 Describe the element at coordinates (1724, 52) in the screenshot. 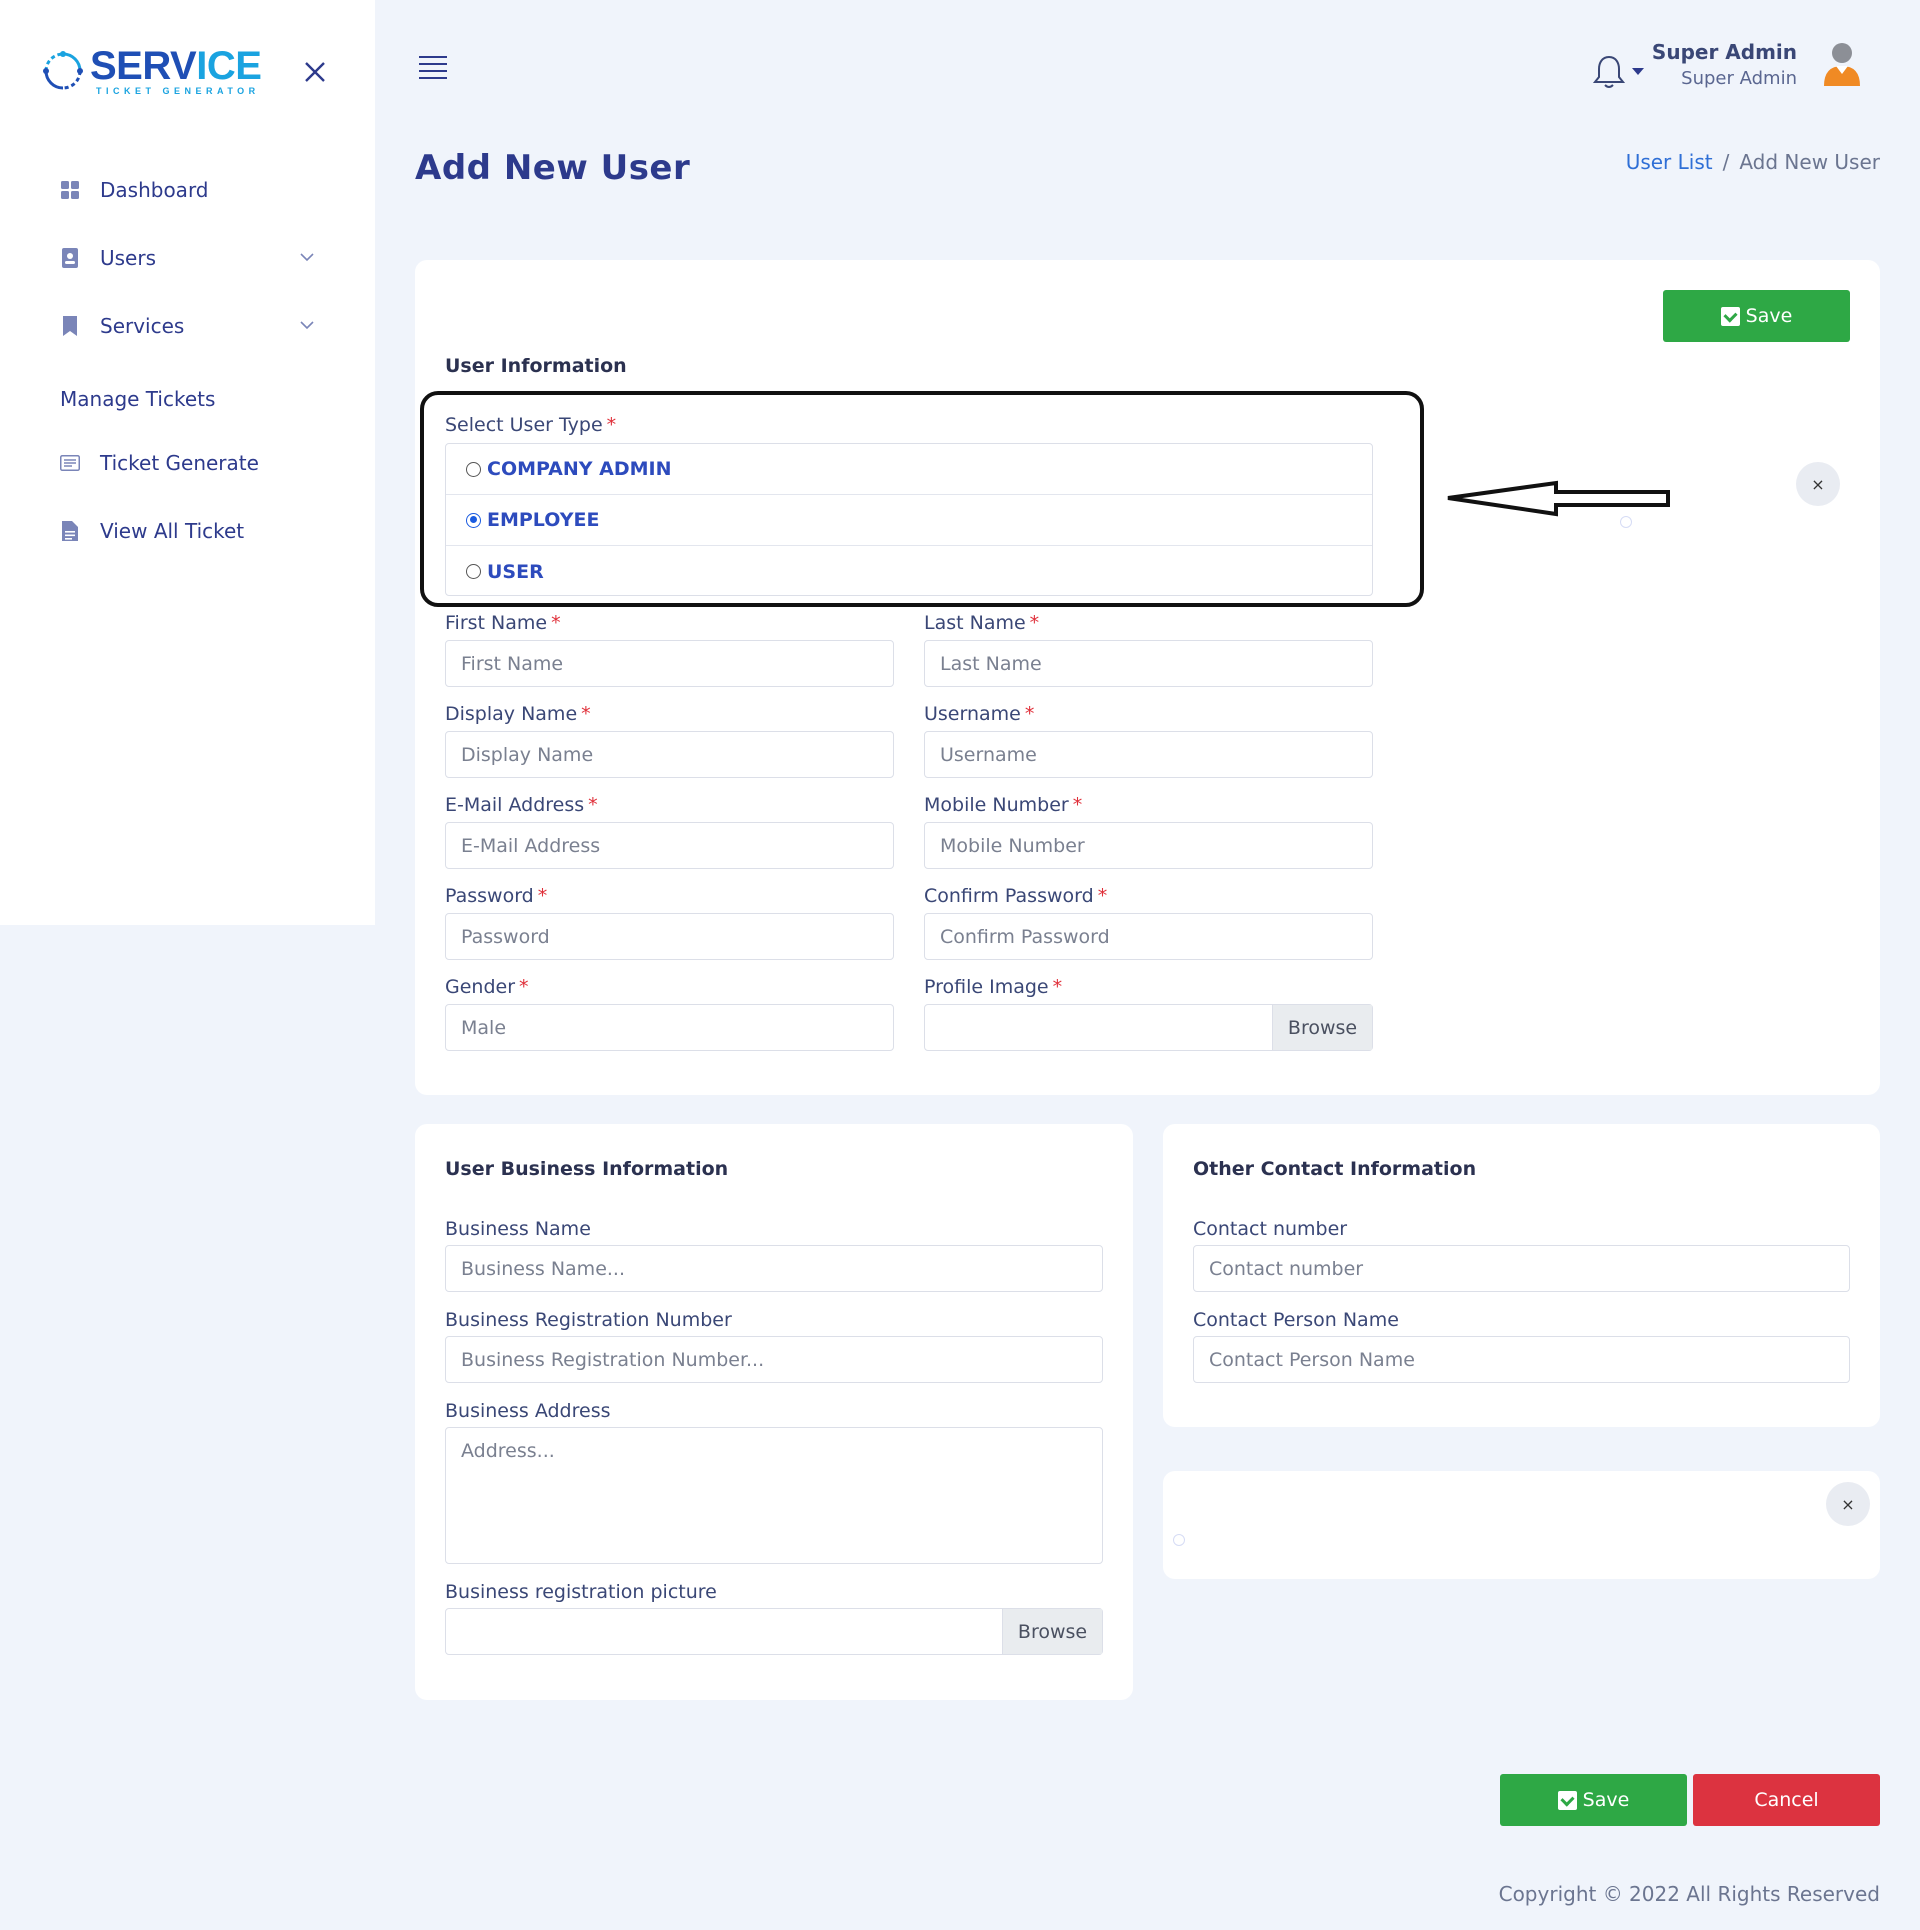

I see `user-name: Super Admin` at that location.